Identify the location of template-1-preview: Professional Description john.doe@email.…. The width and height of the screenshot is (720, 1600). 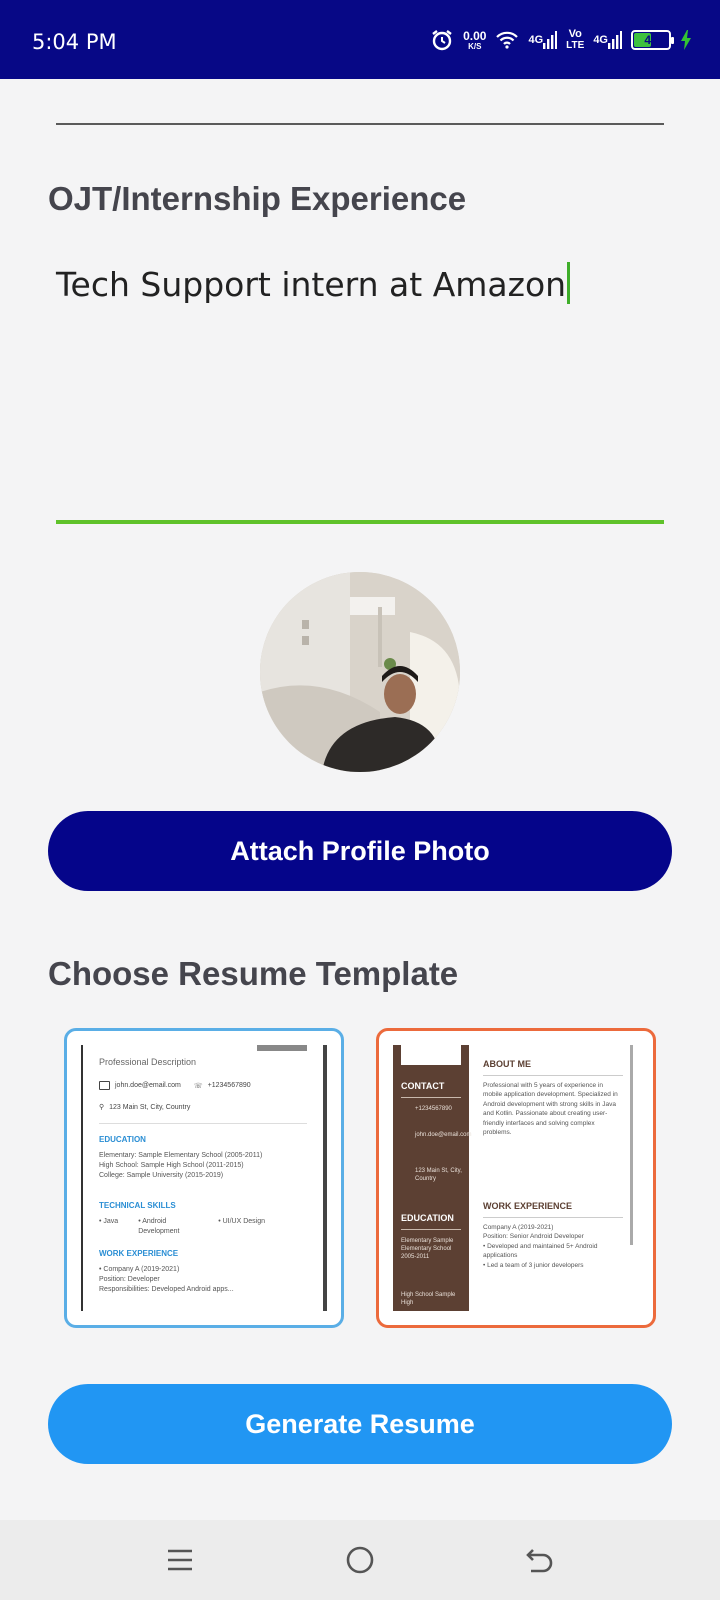
(204, 1178).